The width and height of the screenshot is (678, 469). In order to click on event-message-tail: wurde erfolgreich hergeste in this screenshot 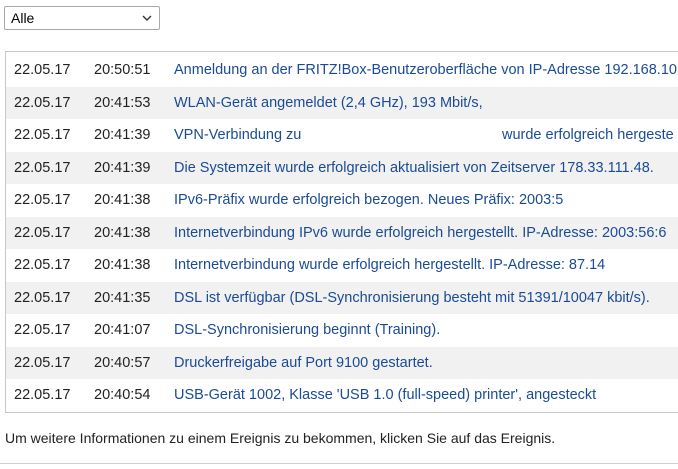, I will do `click(588, 135)`.